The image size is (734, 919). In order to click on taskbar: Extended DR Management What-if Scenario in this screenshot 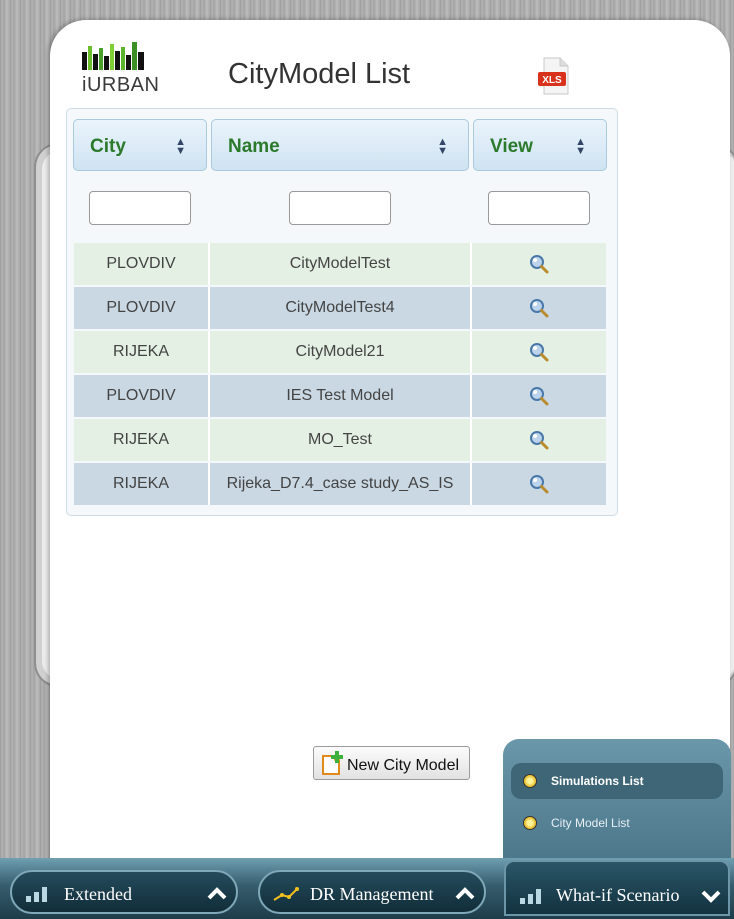, I will do `click(367, 888)`.